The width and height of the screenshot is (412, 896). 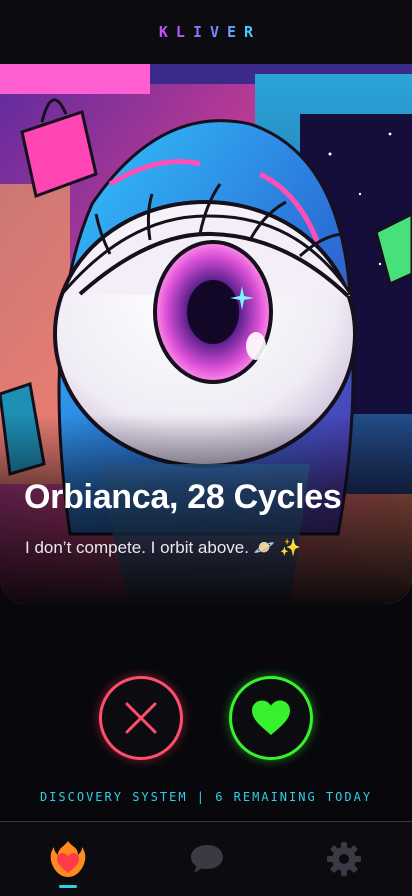 What do you see at coordinates (163, 547) in the screenshot?
I see `profile-bio: I don’t compete. I orbit above. 🪐 ✨` at bounding box center [163, 547].